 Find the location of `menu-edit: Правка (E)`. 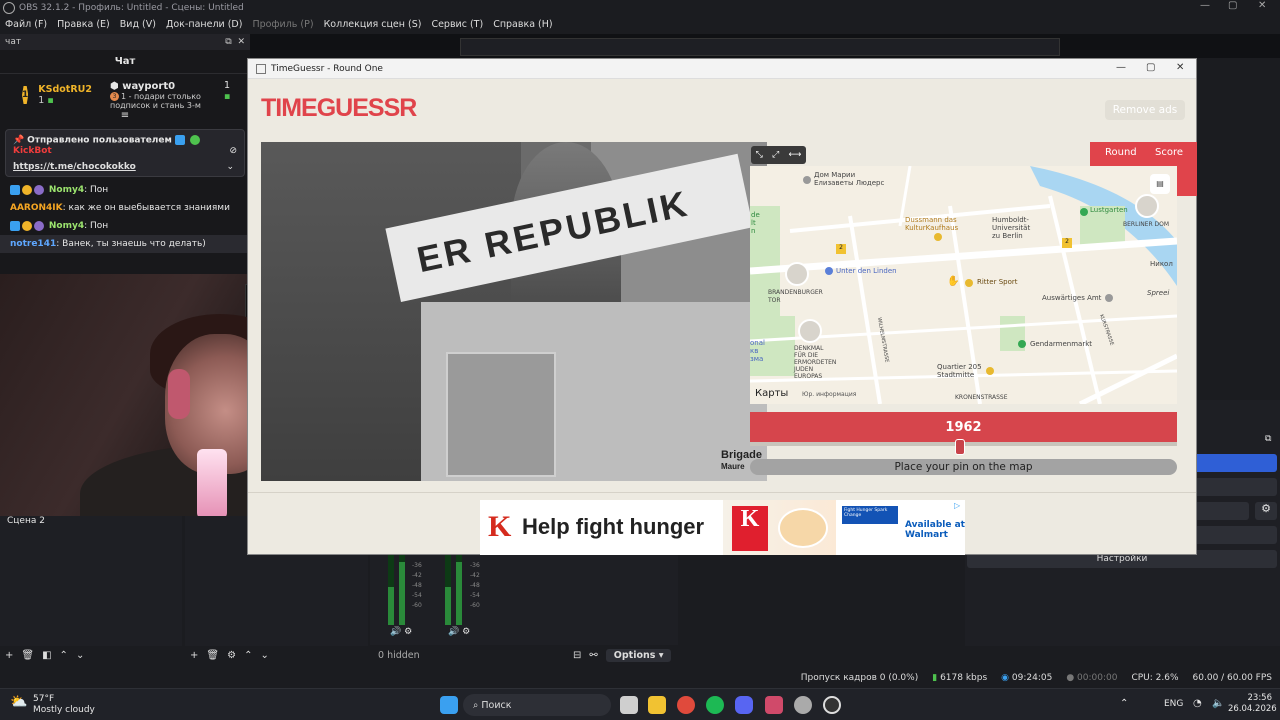

menu-edit: Правка (E) is located at coordinates (83, 24).